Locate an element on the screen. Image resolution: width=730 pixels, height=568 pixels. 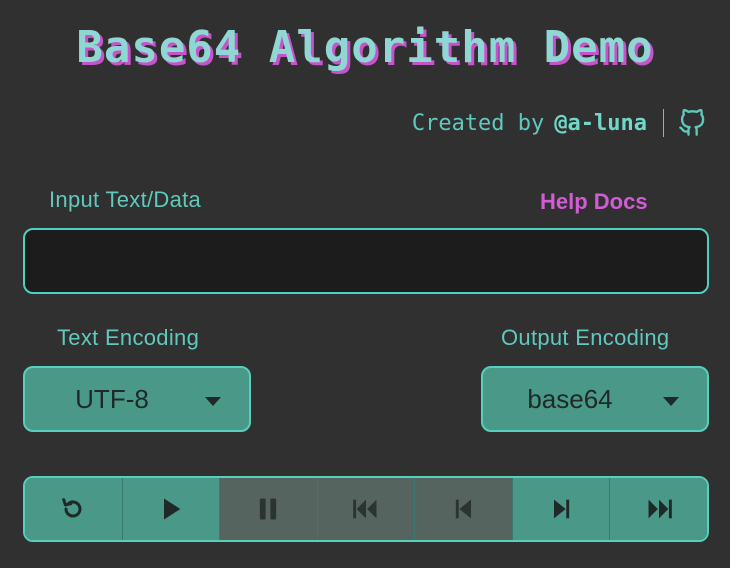
step-back-icon is located at coordinates (463, 509).